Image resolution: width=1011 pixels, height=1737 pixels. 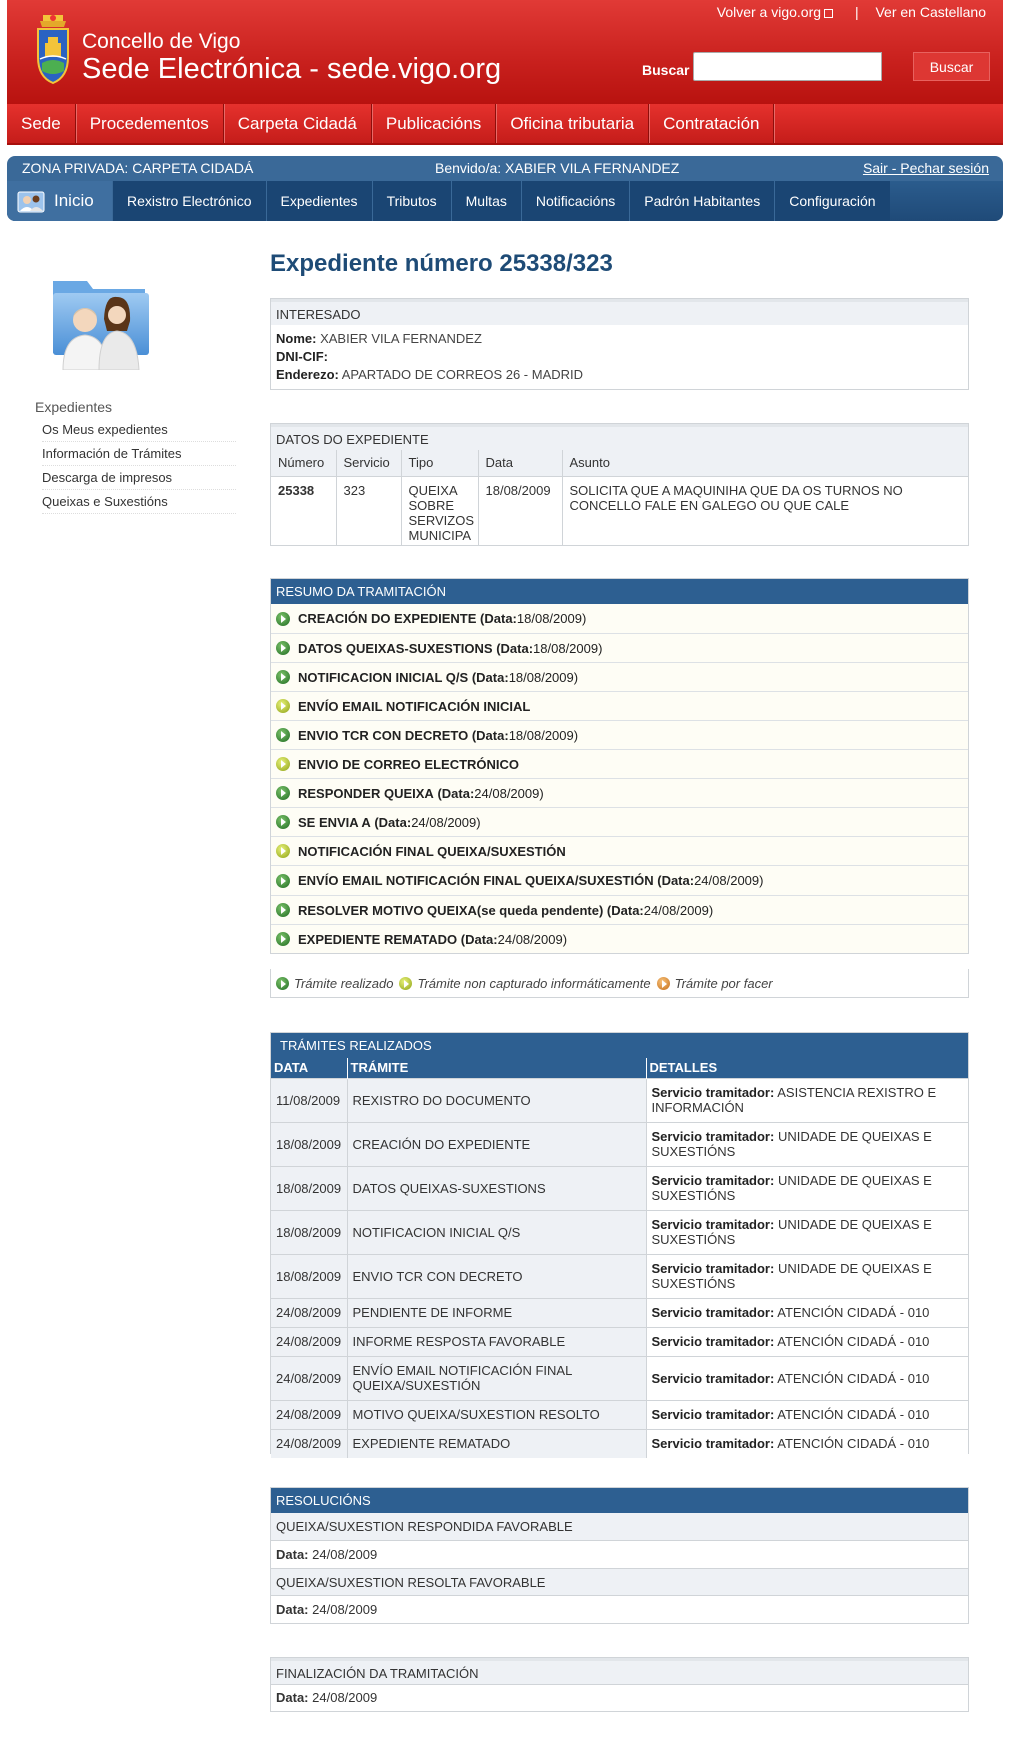 I want to click on coat-of-arms-logo, so click(x=53, y=49).